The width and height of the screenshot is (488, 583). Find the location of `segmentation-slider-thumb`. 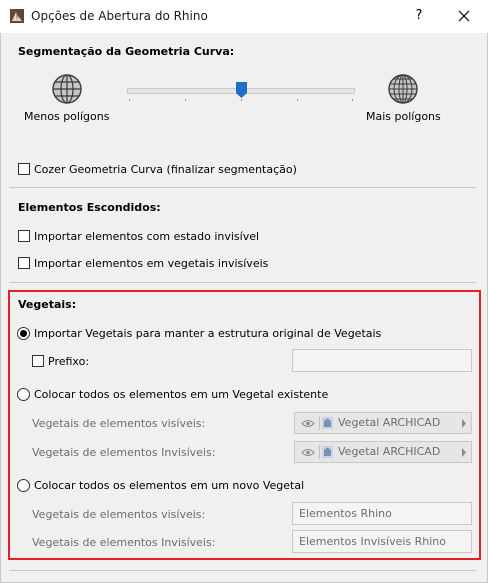

segmentation-slider-thumb is located at coordinates (241, 90).